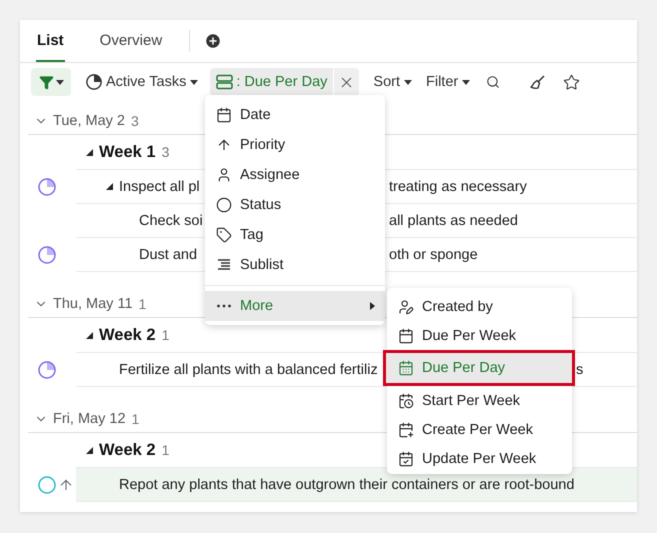 The image size is (657, 533). Describe the element at coordinates (168, 254) in the screenshot. I see `task-title: Dust and` at that location.